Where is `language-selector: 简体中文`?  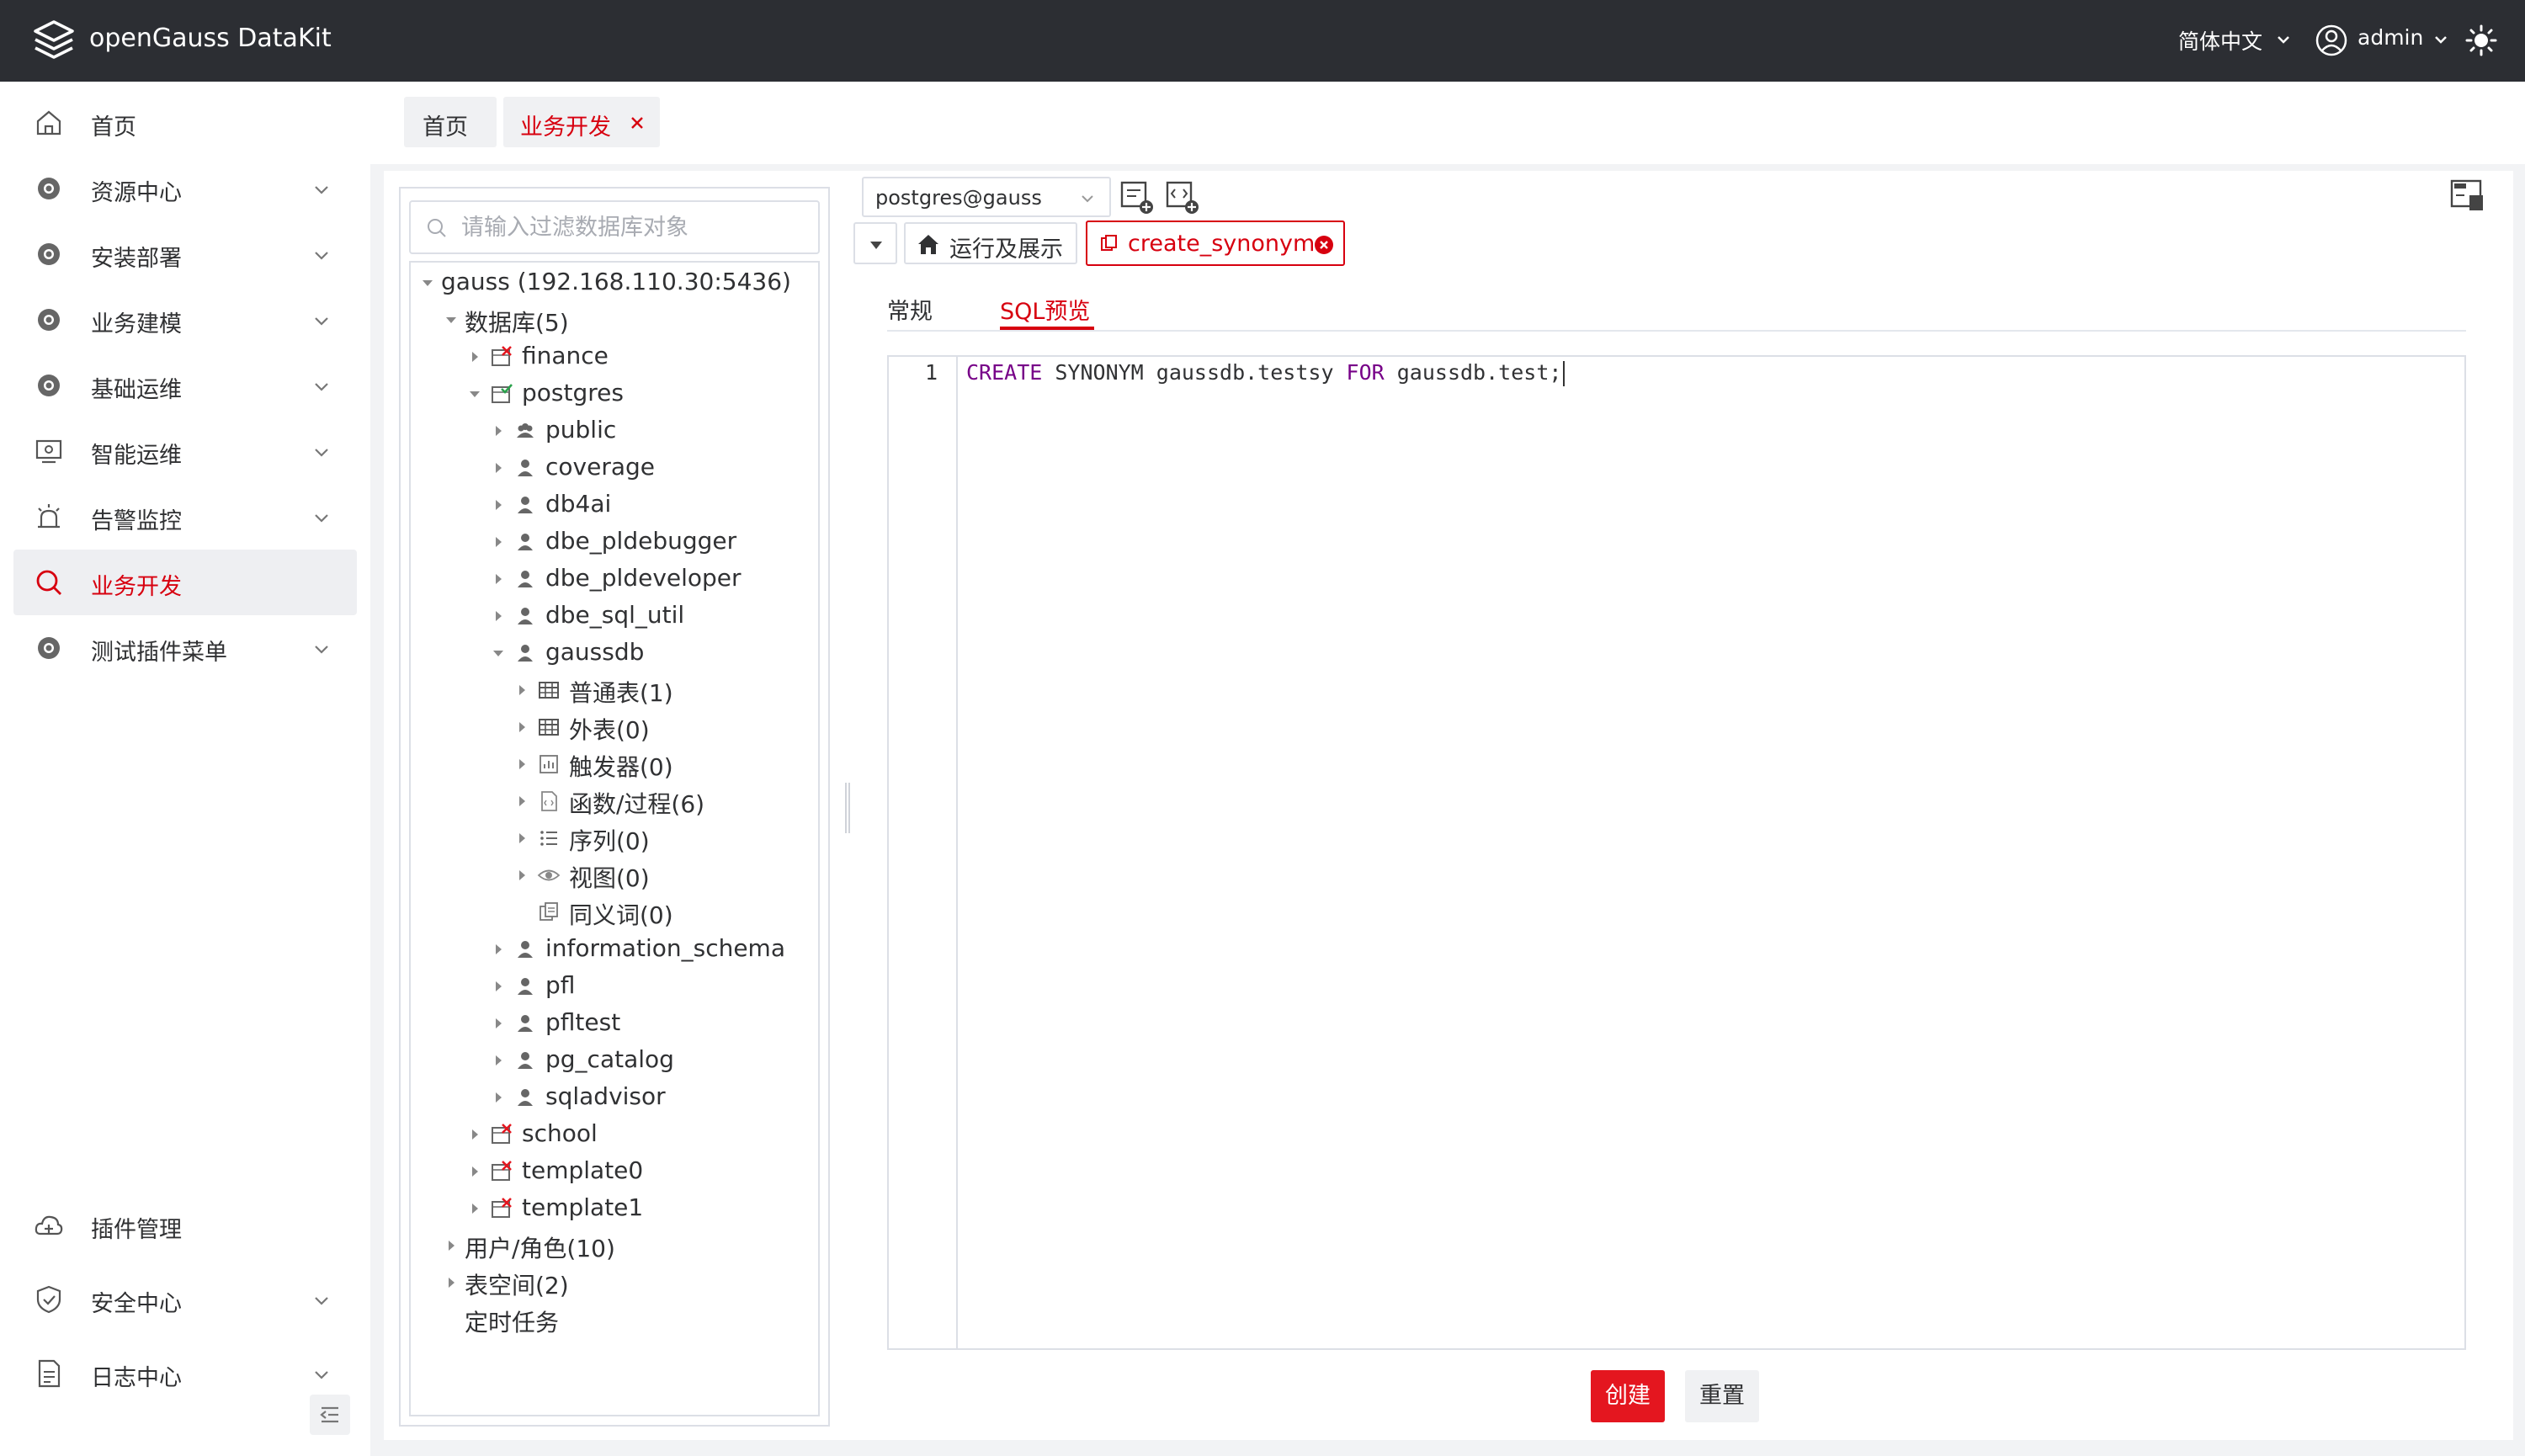
language-selector: 简体中文 is located at coordinates (2220, 40).